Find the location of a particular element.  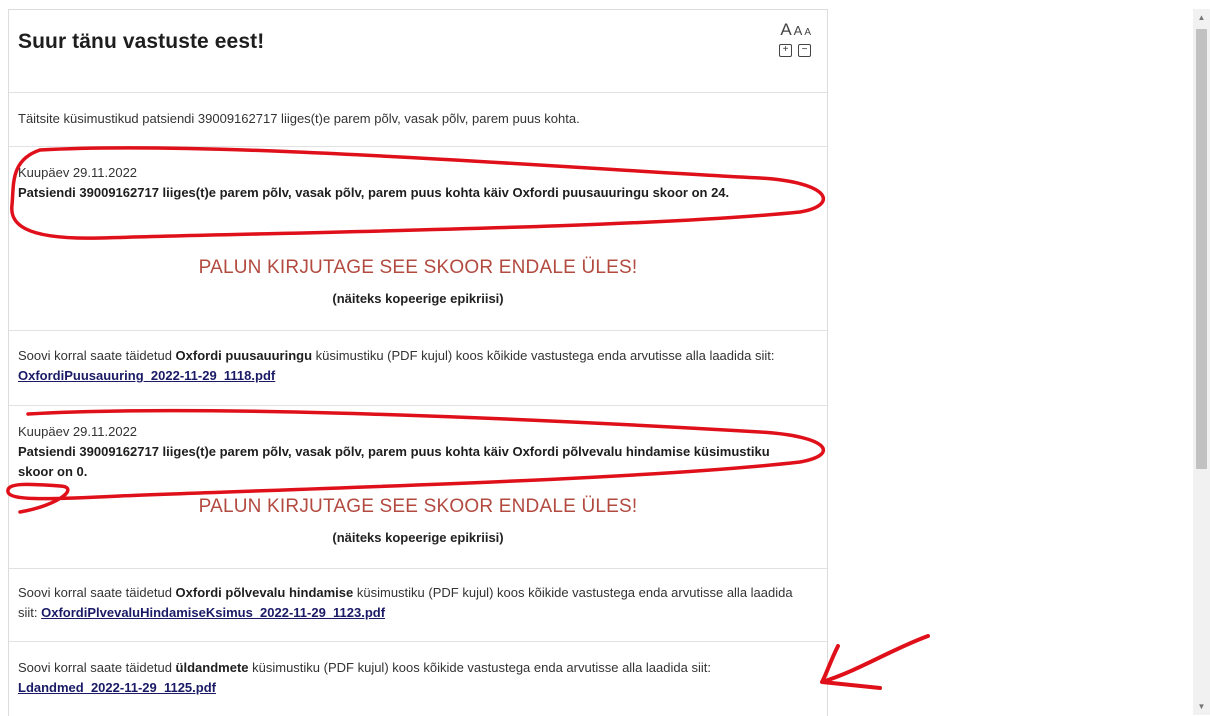

page-header: Suur tänu vastuste eest! A A A + − is located at coordinates (418, 51).